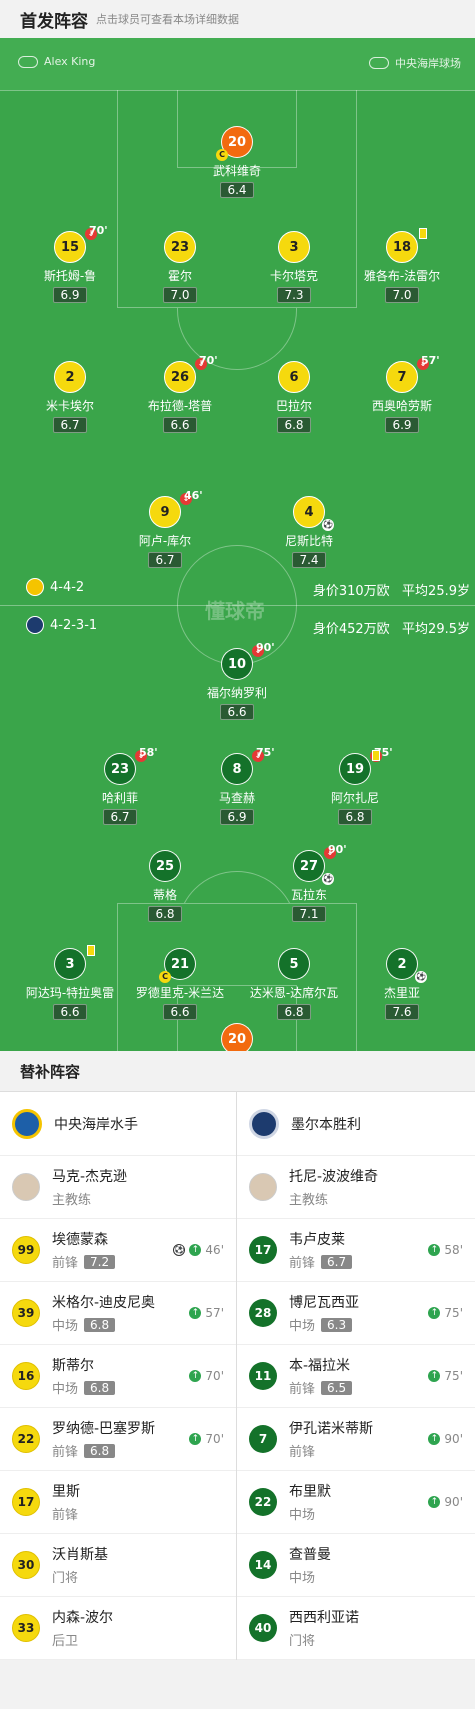  I want to click on sub-minute: 57', so click(214, 1313).